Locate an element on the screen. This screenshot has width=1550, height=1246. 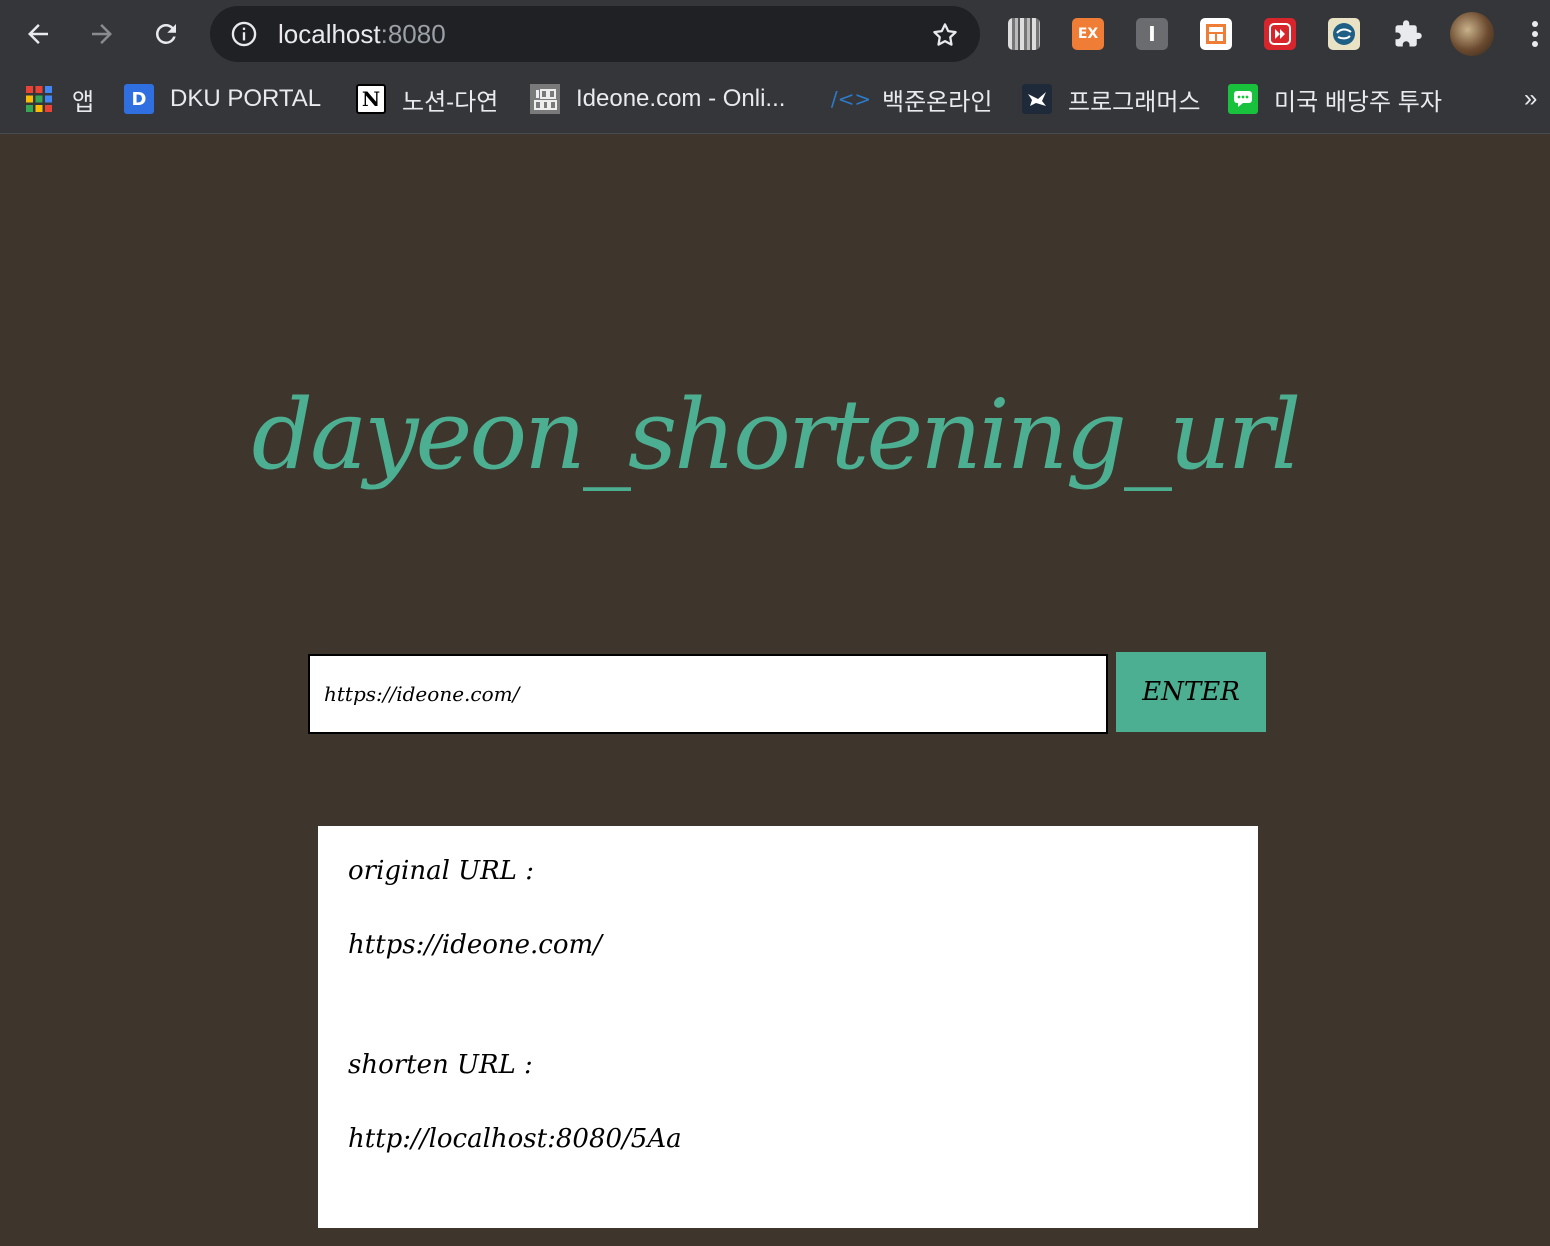
i-extension-label: I is located at coordinates (1152, 34).